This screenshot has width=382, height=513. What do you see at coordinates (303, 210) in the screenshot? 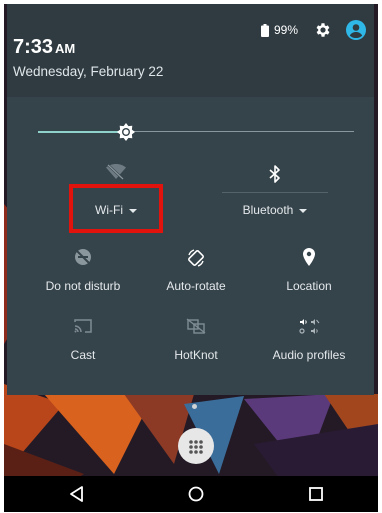
I see `chevron-down-icon` at bounding box center [303, 210].